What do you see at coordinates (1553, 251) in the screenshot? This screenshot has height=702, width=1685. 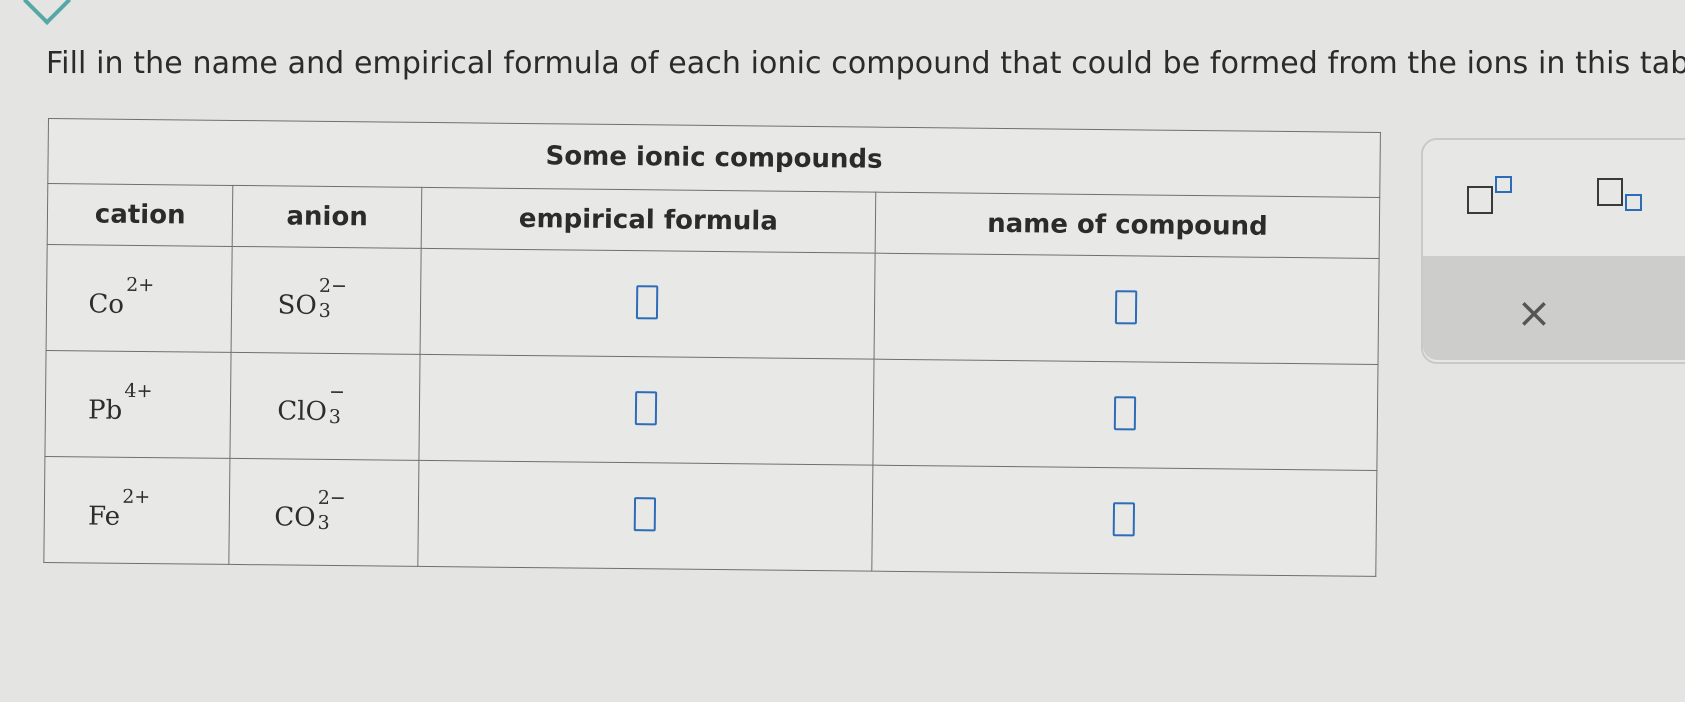 I see `input-palette: ×` at bounding box center [1553, 251].